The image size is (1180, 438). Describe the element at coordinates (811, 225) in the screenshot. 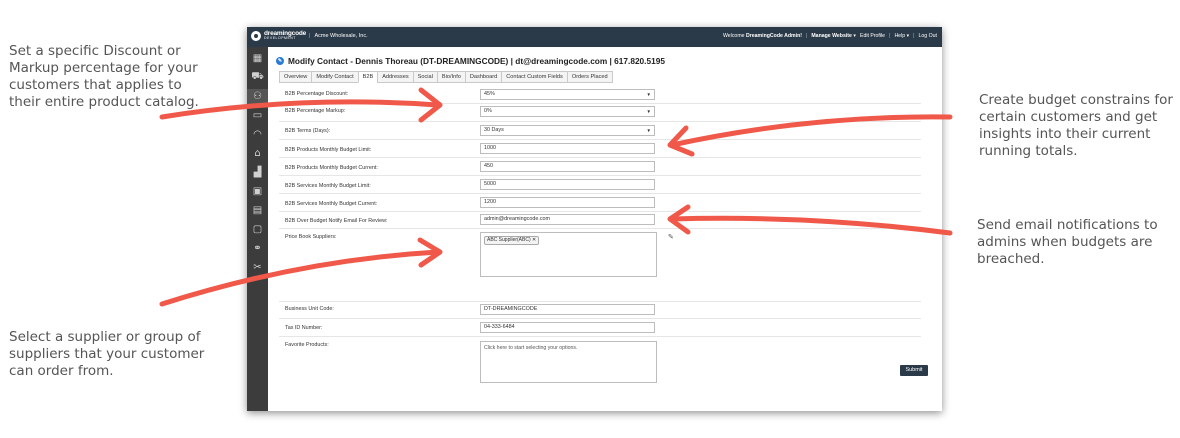

I see `arrow-email` at that location.